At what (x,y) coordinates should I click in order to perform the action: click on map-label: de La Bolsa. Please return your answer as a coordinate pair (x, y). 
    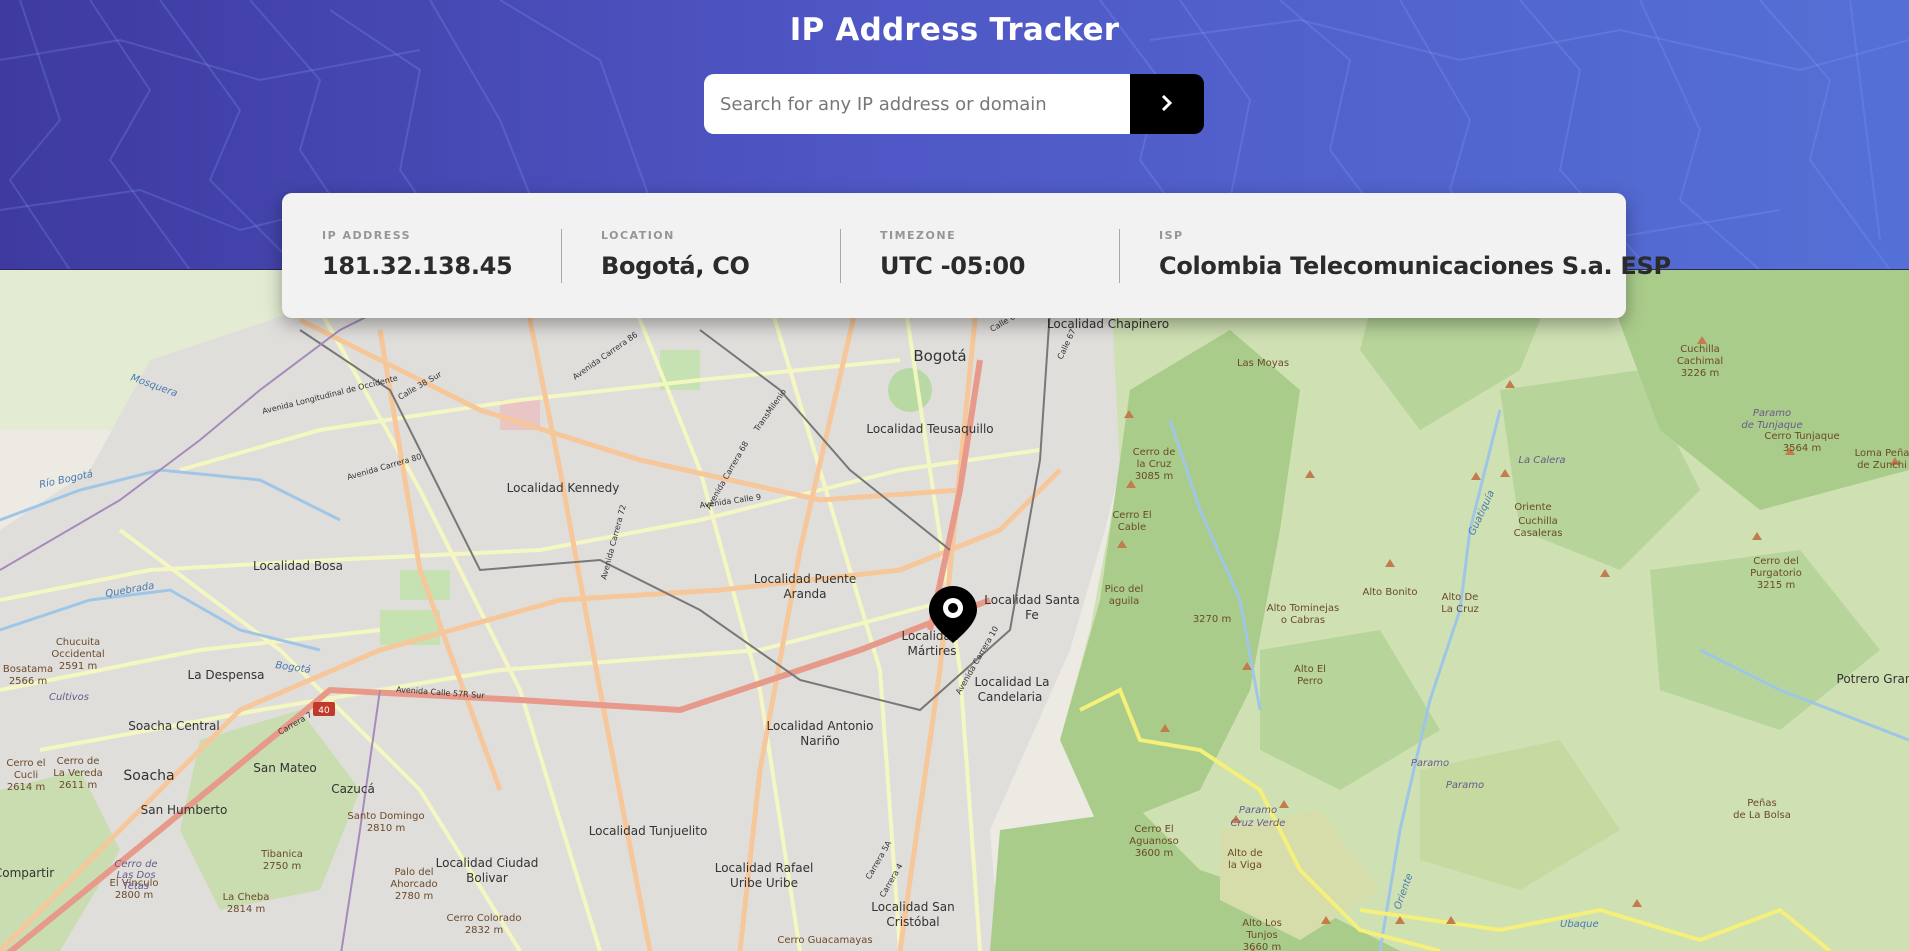
    Looking at the image, I should click on (1762, 815).